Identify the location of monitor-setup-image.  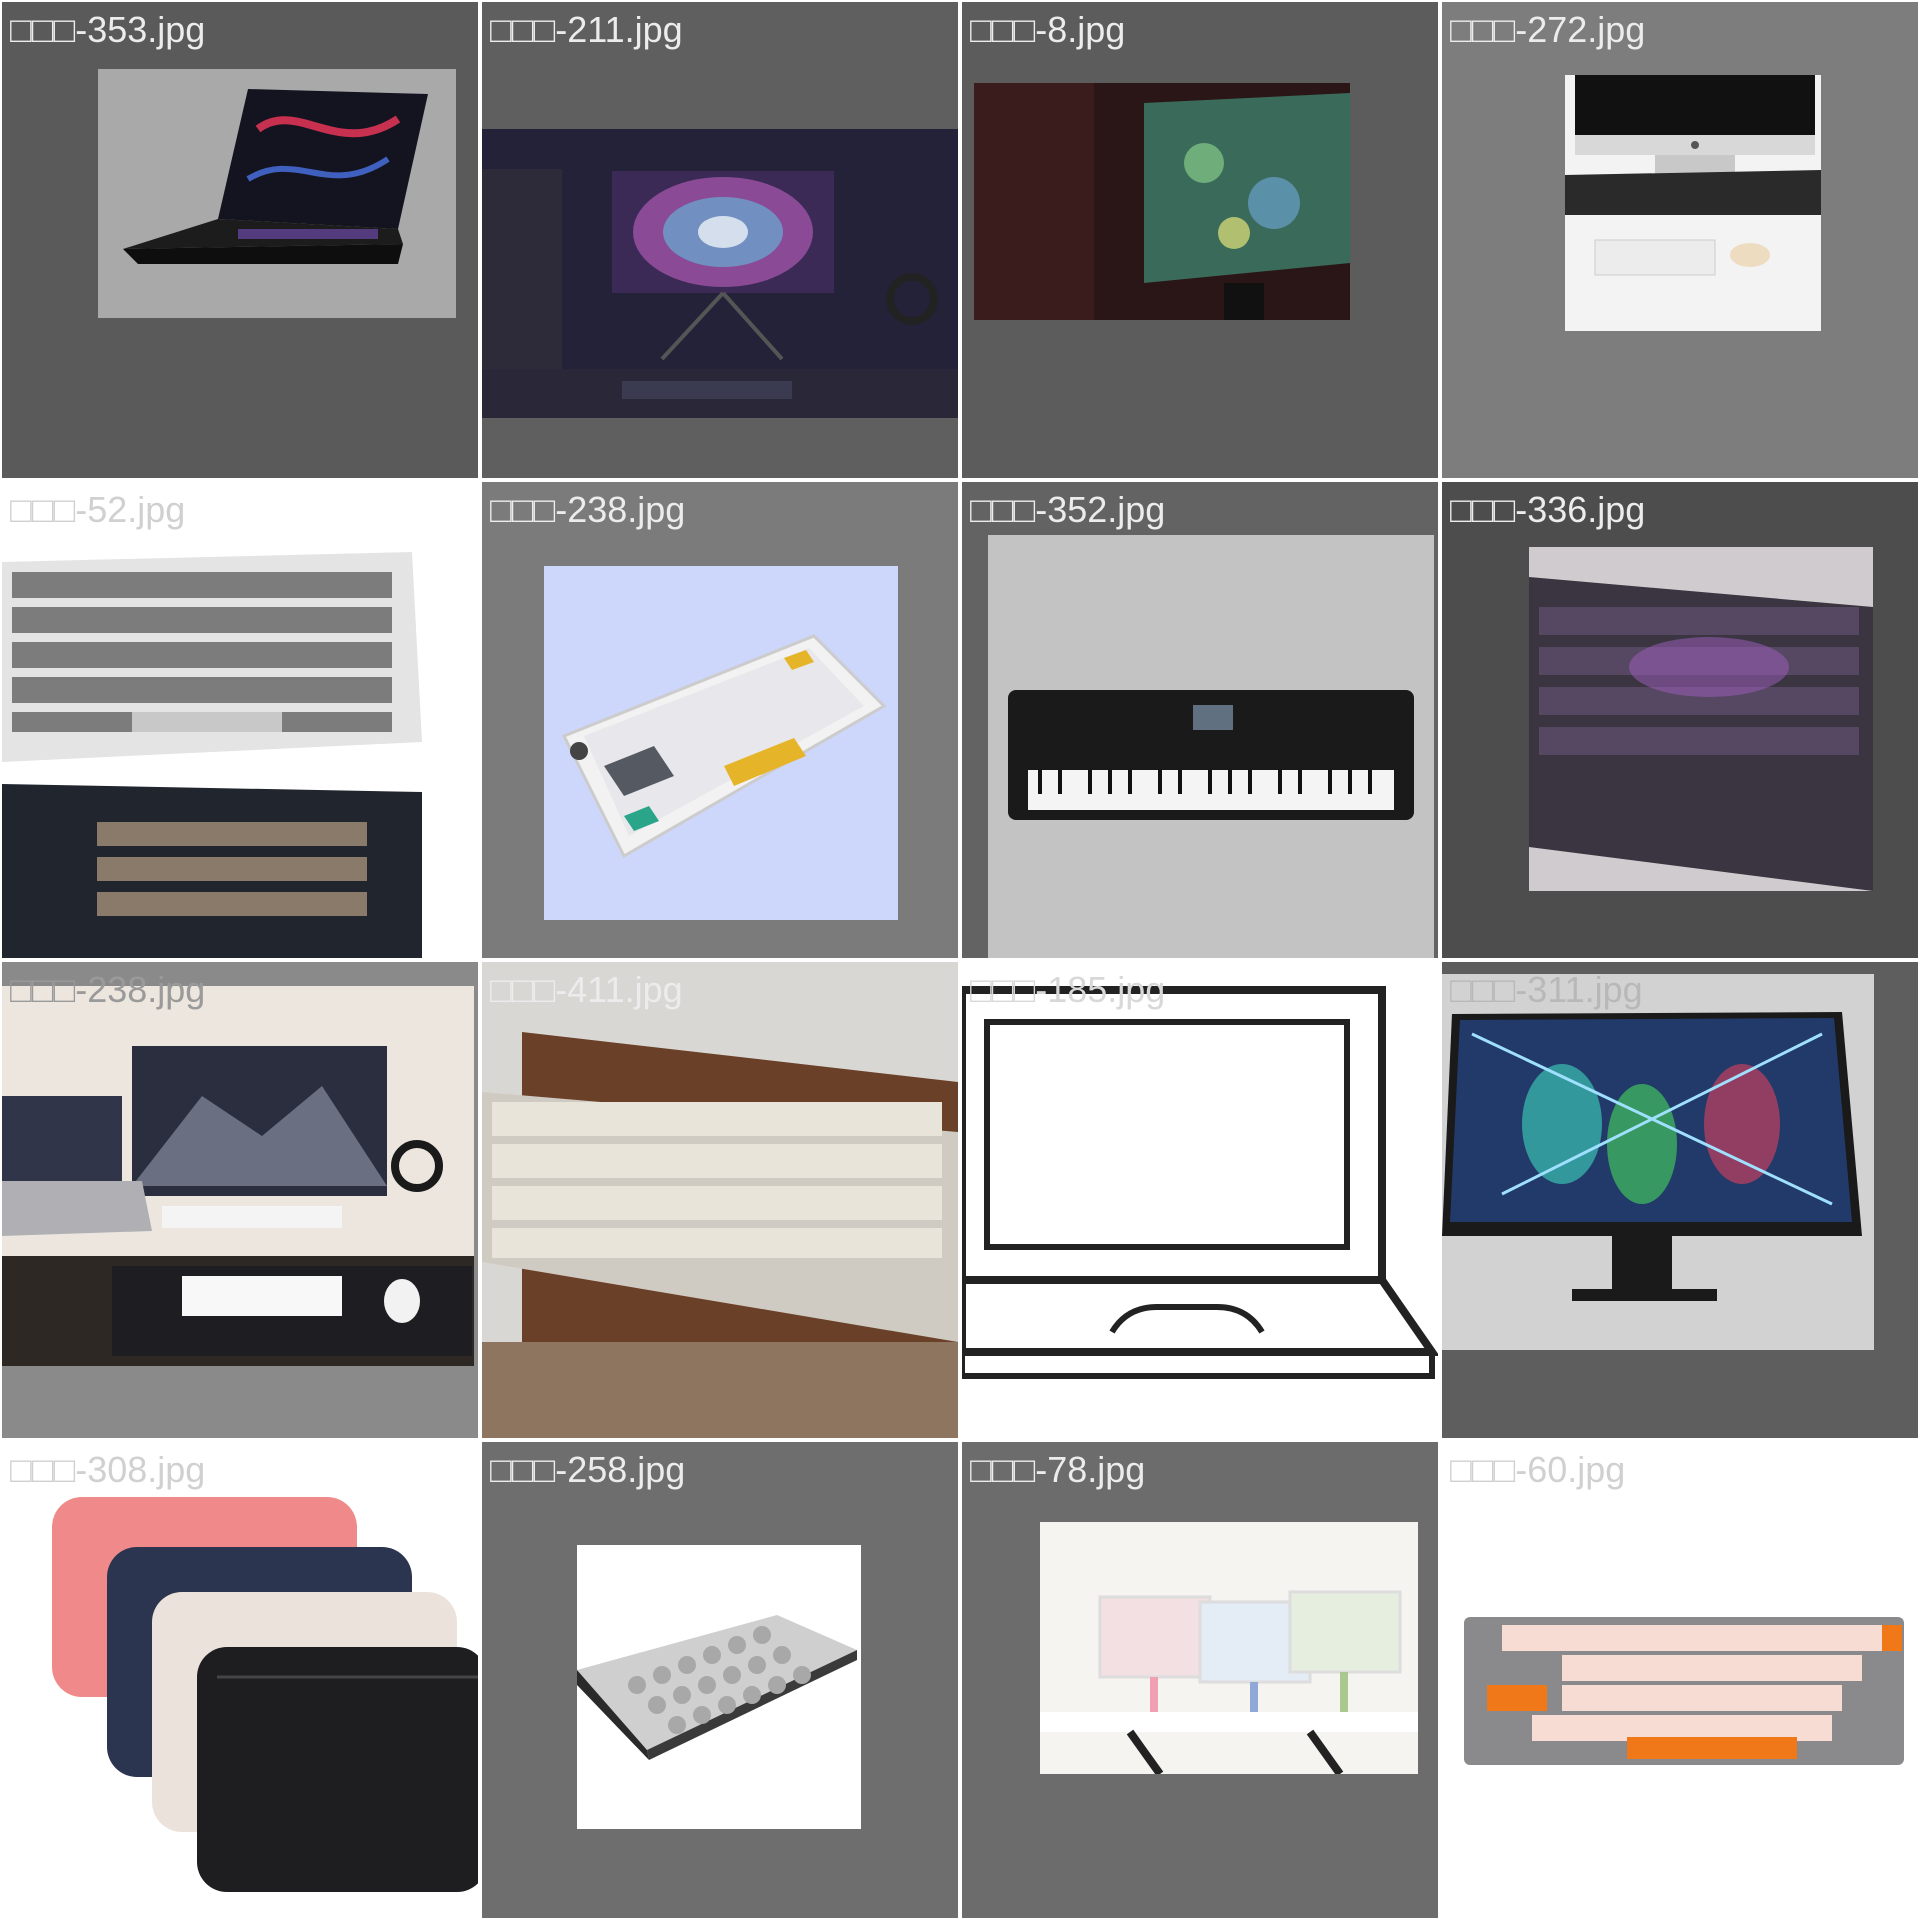
(720, 273).